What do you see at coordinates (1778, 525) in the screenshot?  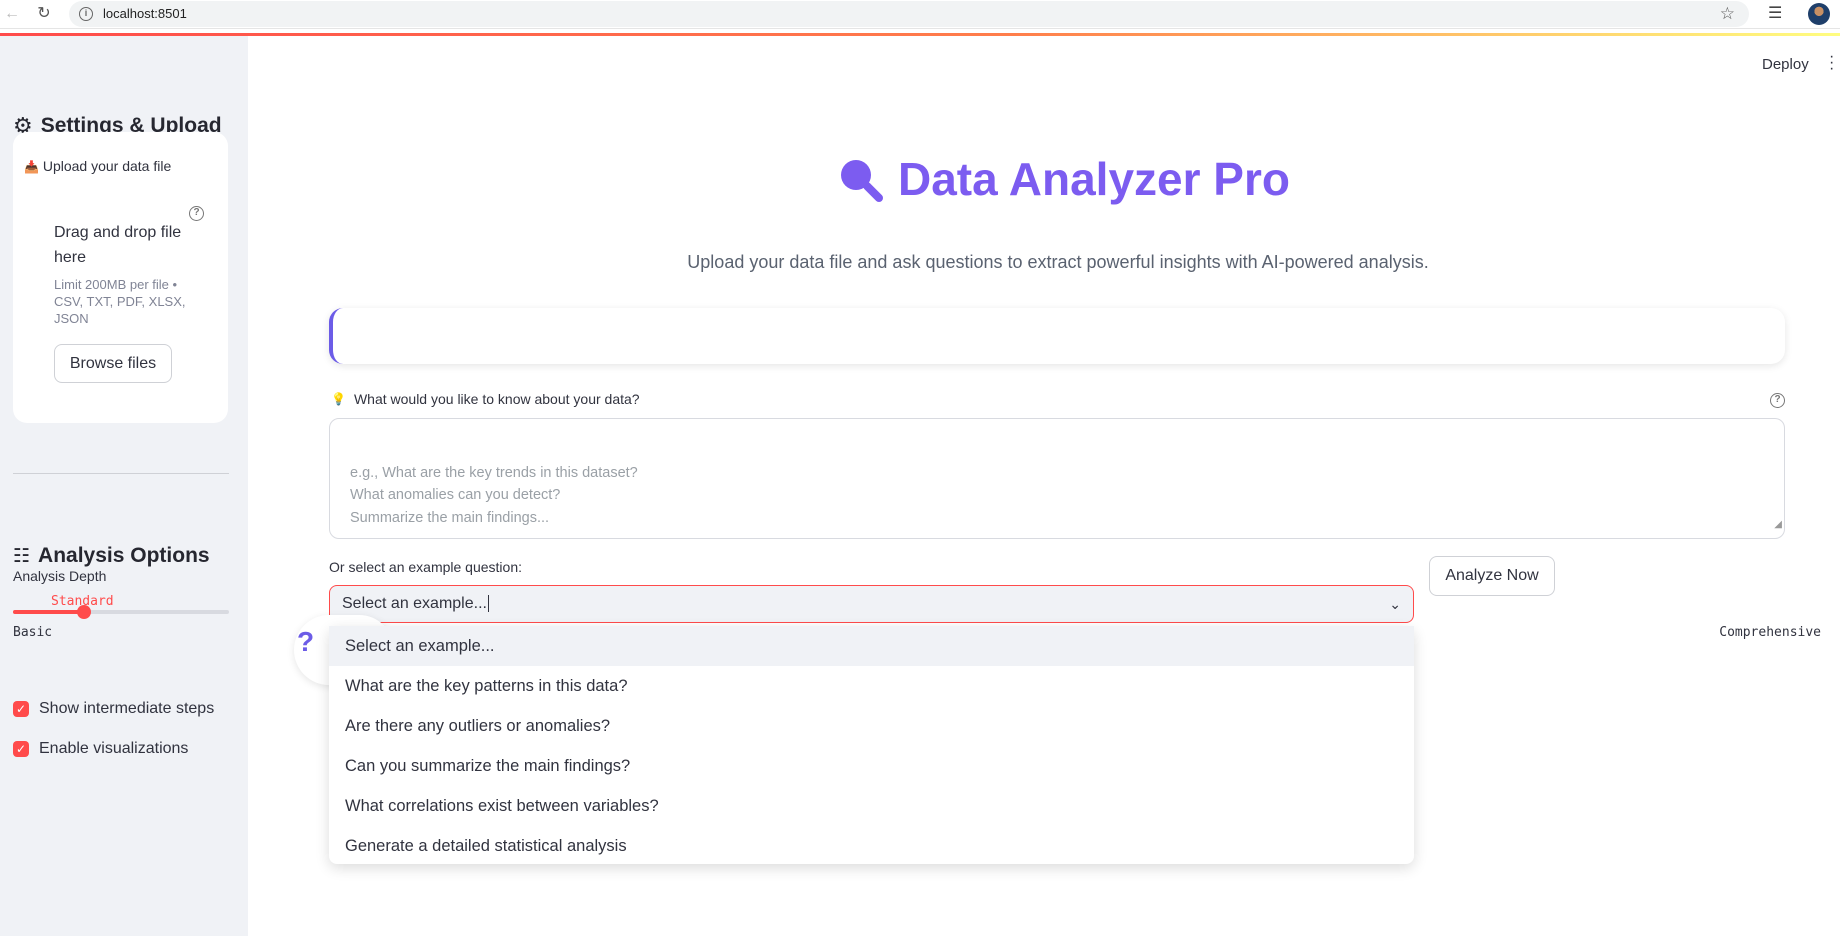 I see `resize-grip-icon: ◢` at bounding box center [1778, 525].